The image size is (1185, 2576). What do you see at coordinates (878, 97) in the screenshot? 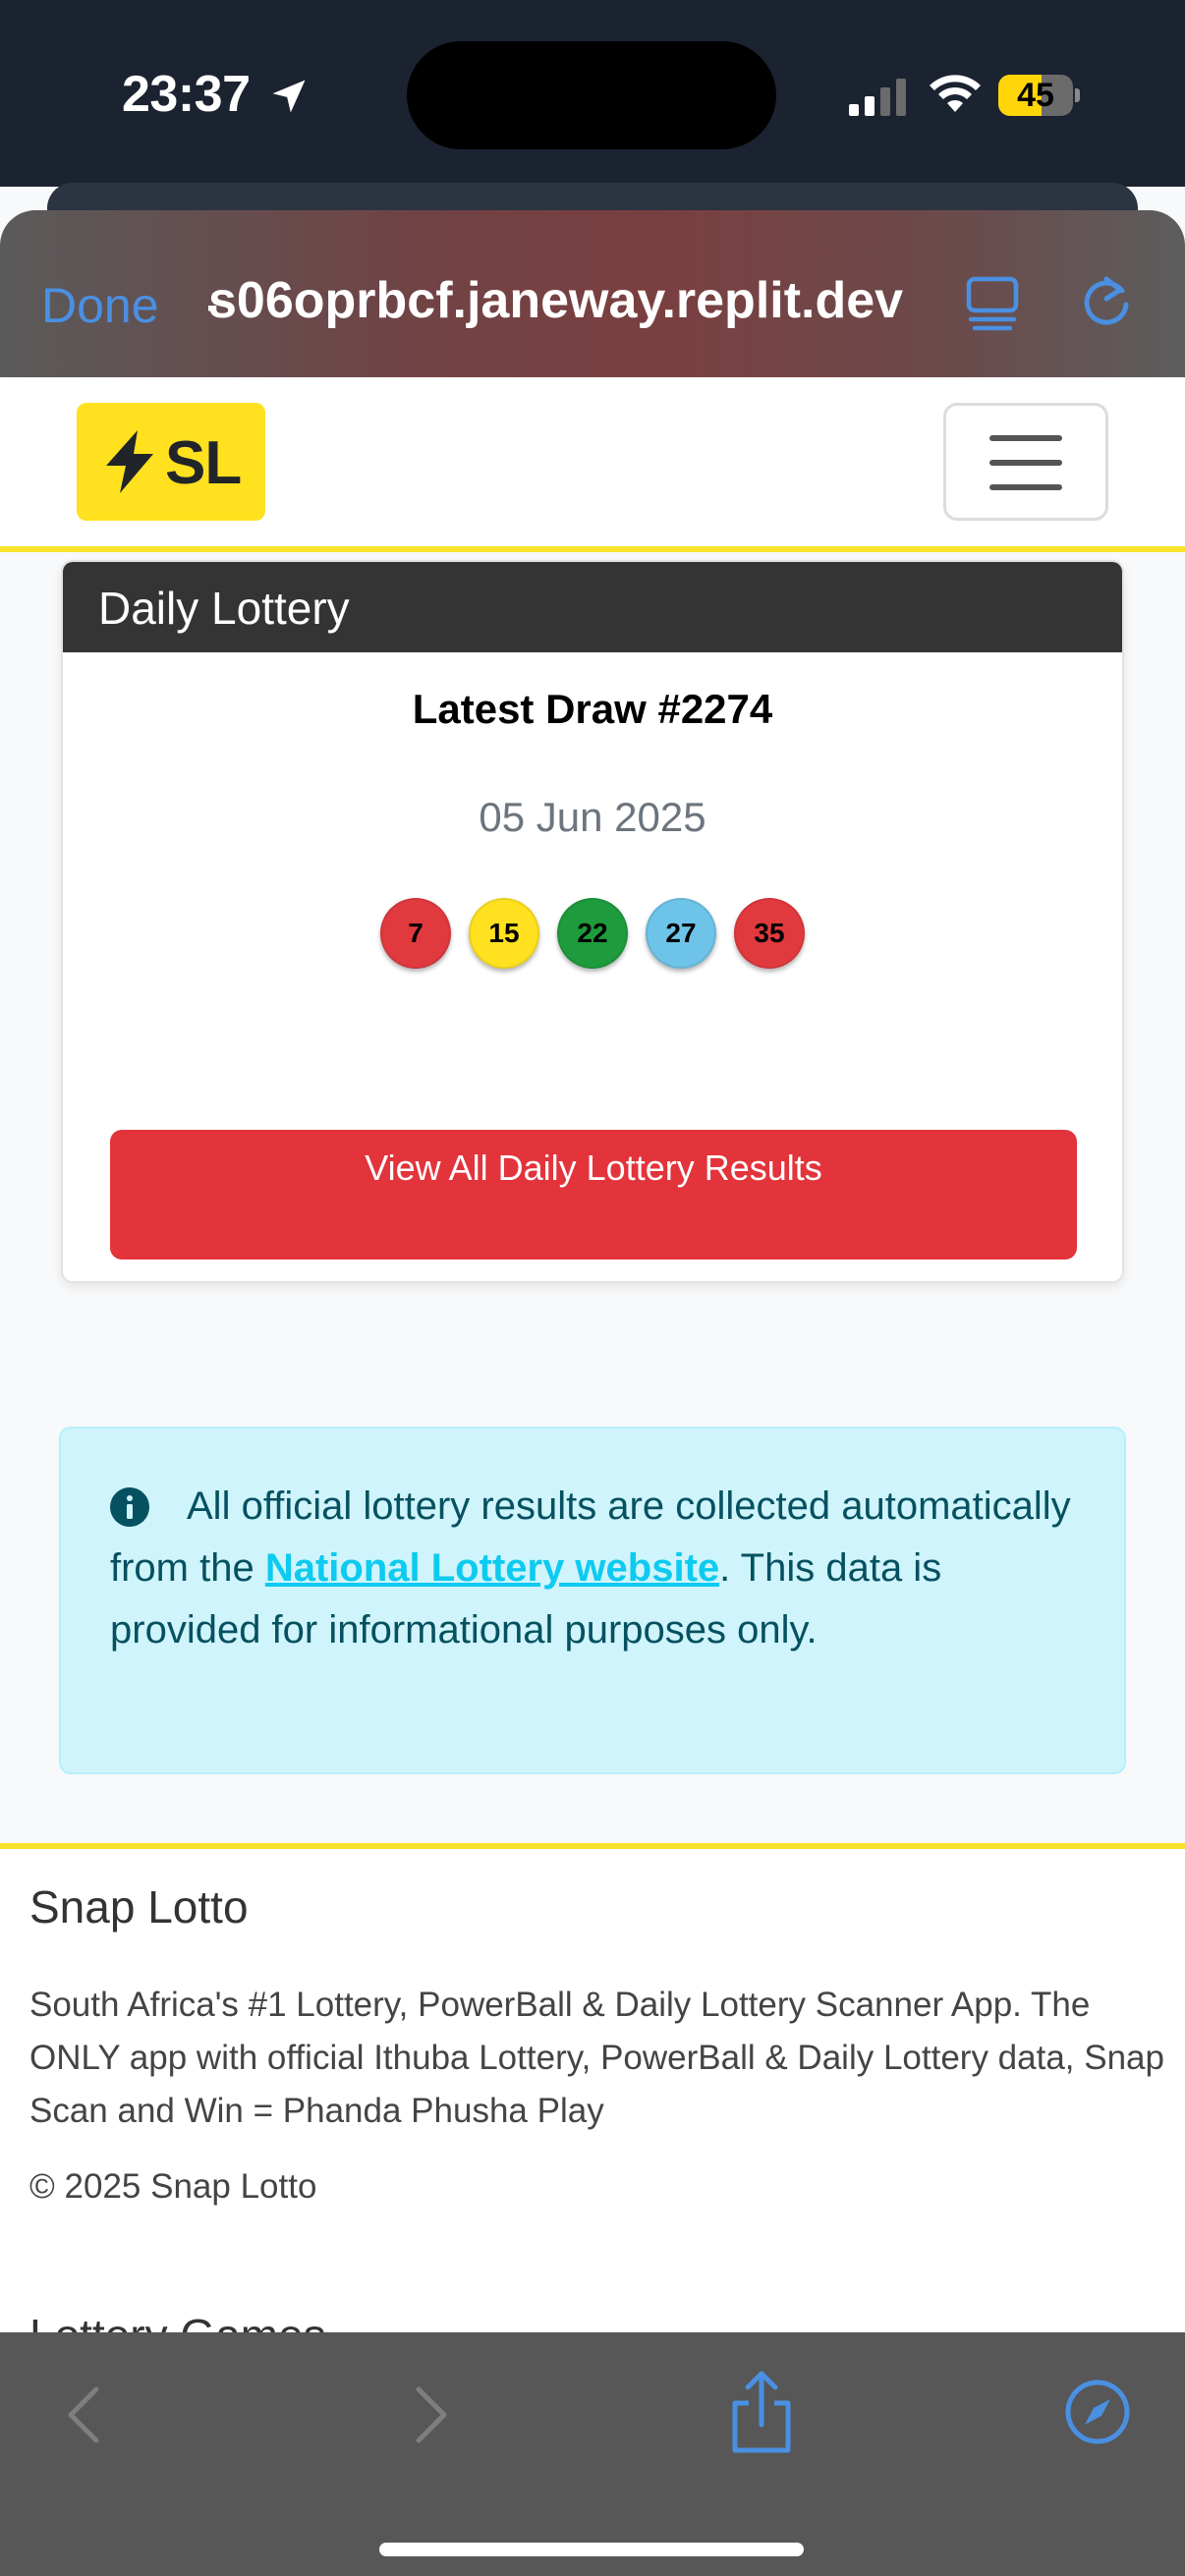
I see `cellular-signal-icon` at bounding box center [878, 97].